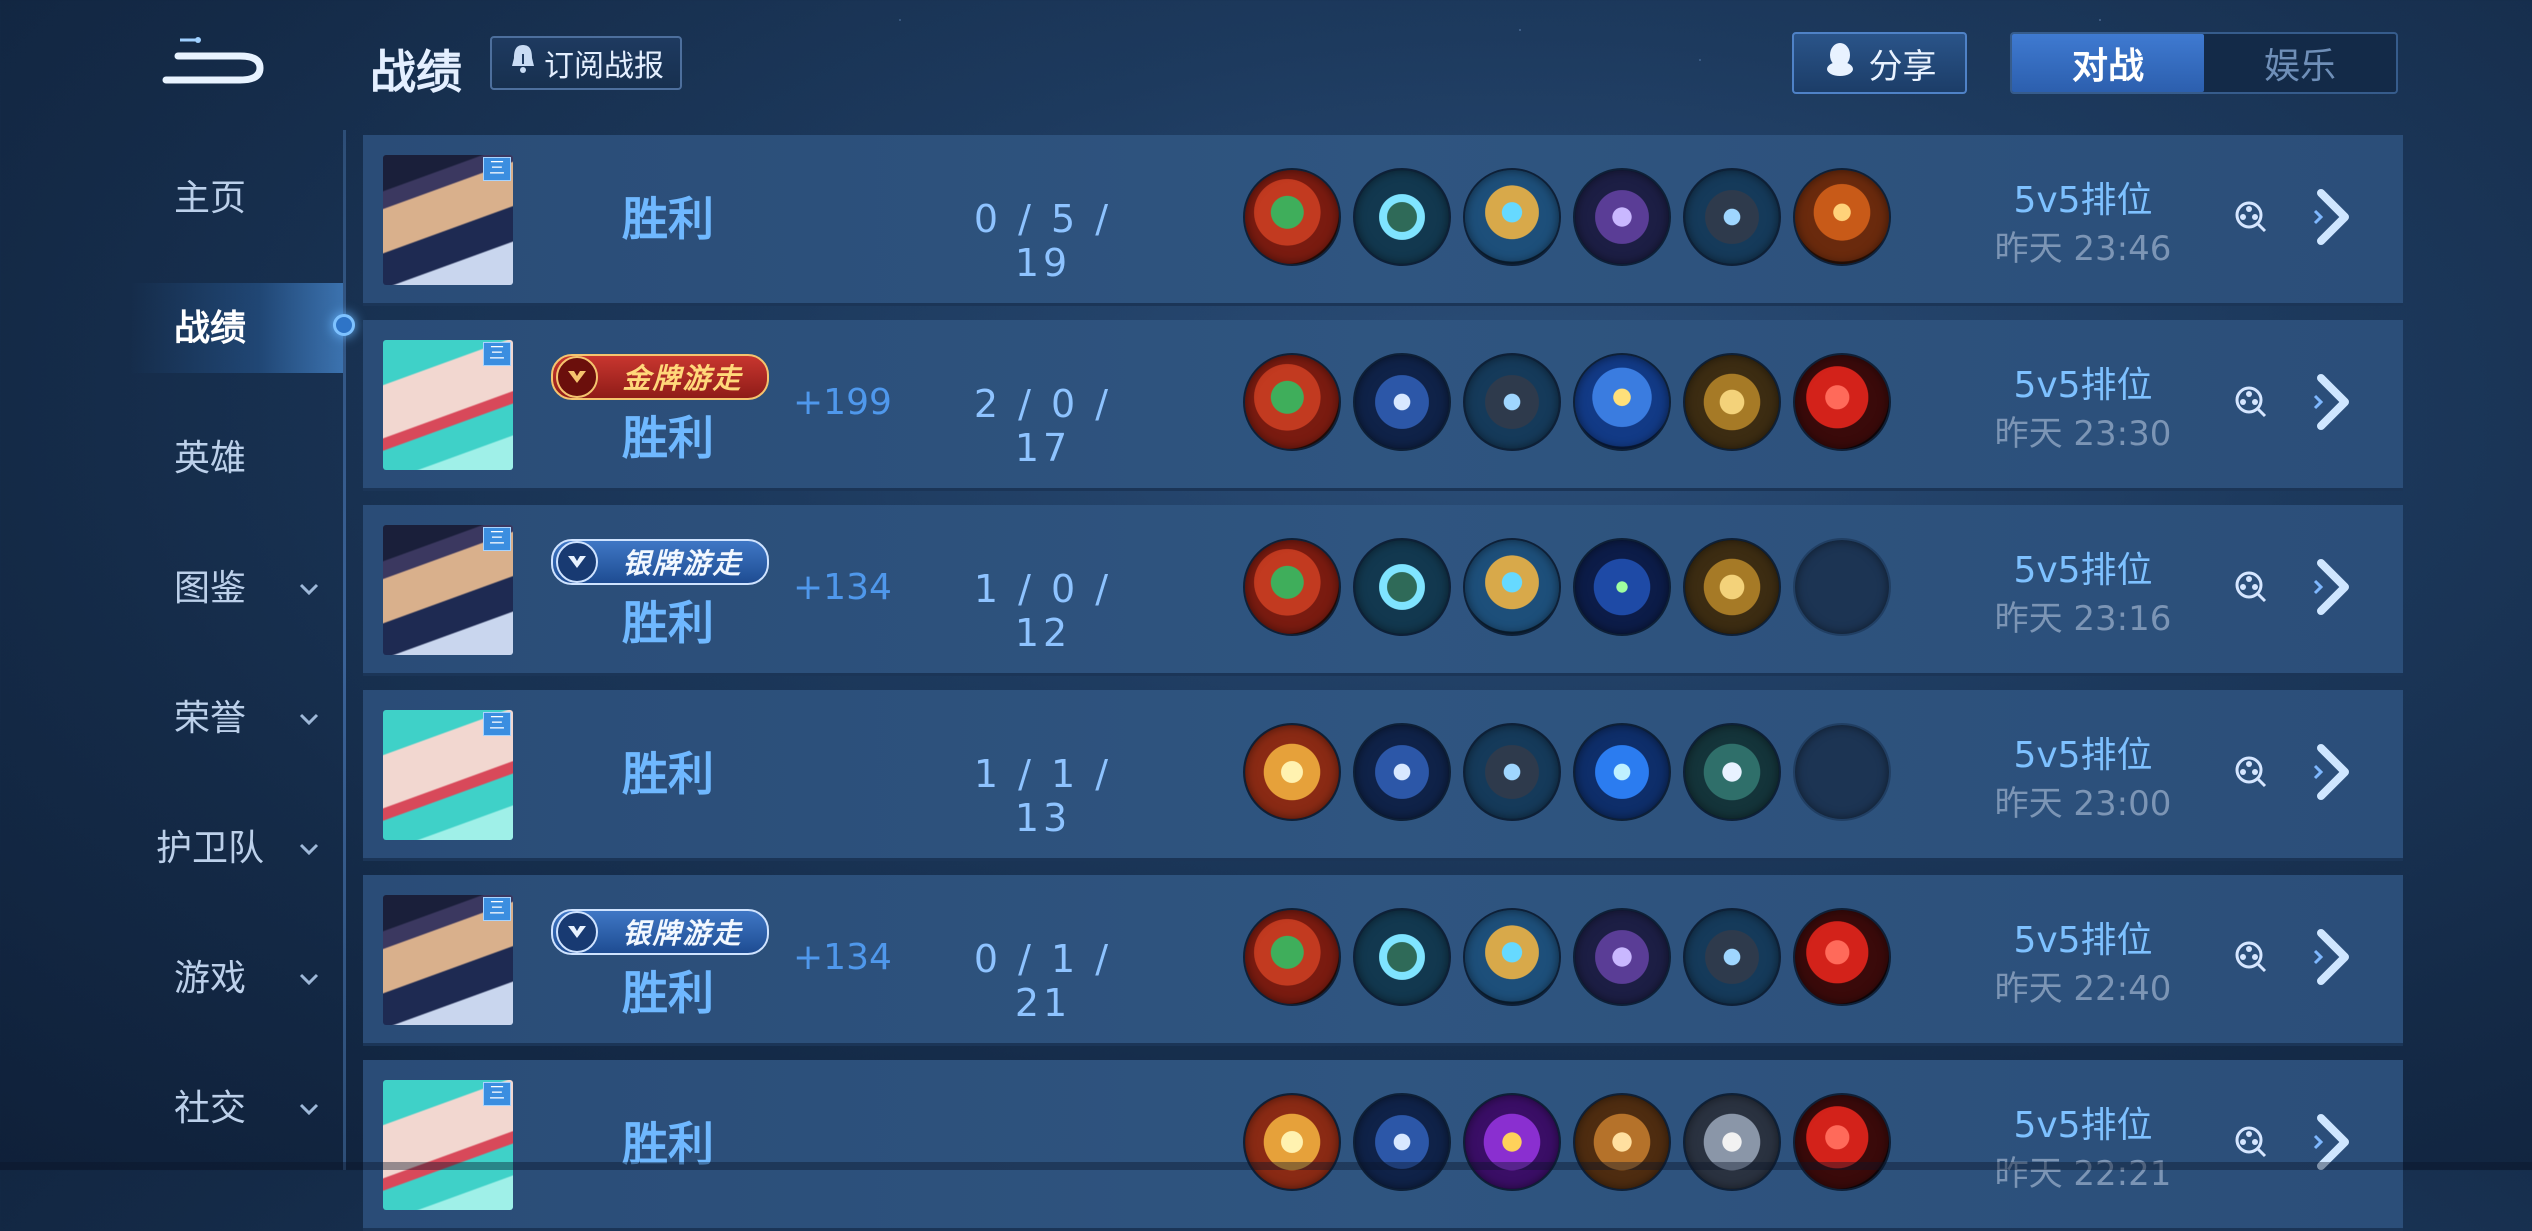 The image size is (2532, 1231). Describe the element at coordinates (1842, 957) in the screenshot. I see `red-gem-icon` at that location.